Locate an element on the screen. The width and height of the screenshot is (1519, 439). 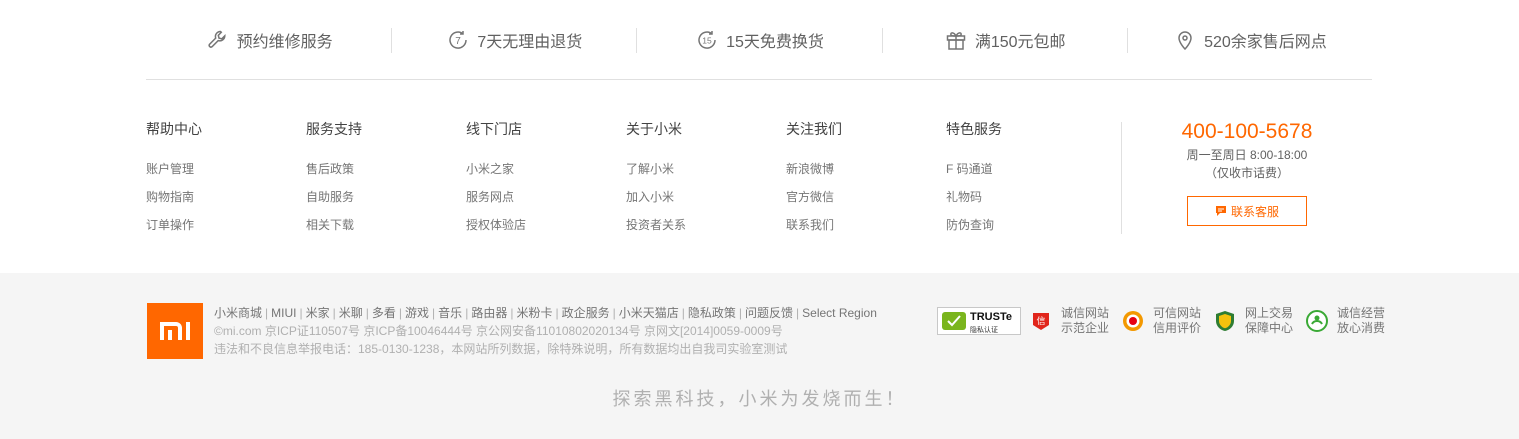
service-repair: 预约维修服务 is located at coordinates (268, 39).